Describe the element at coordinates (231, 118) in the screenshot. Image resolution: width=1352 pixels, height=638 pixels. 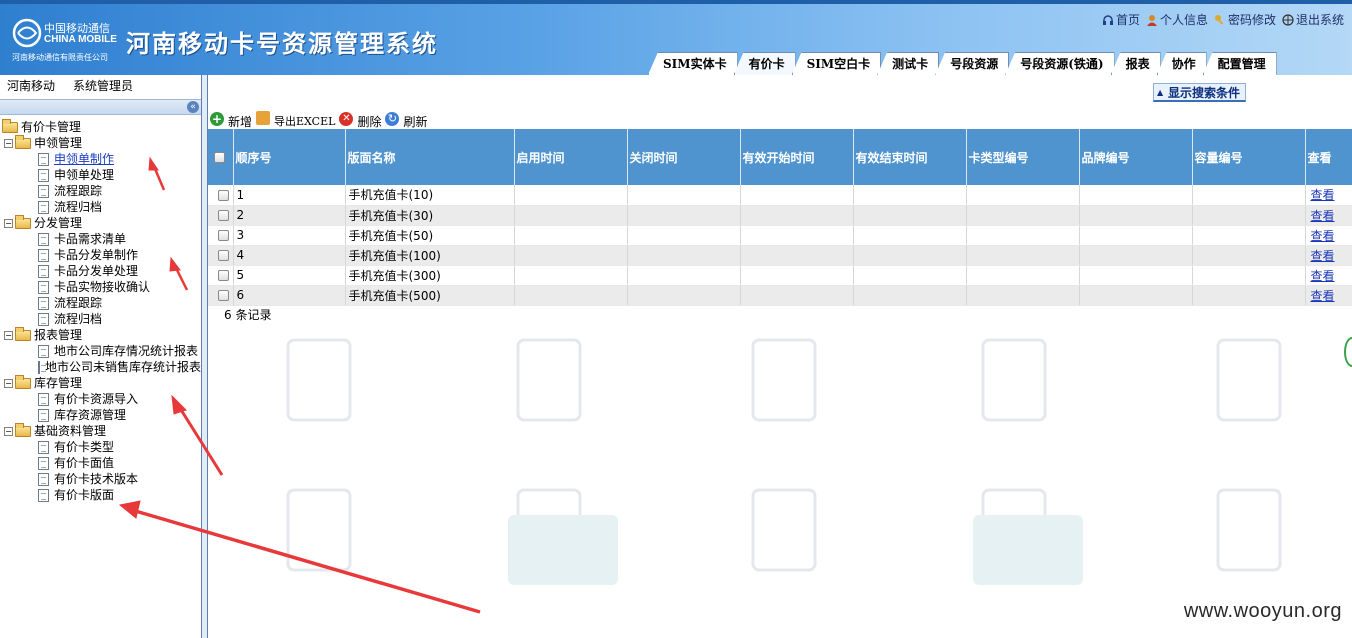
I see `add-button: + 新增` at that location.